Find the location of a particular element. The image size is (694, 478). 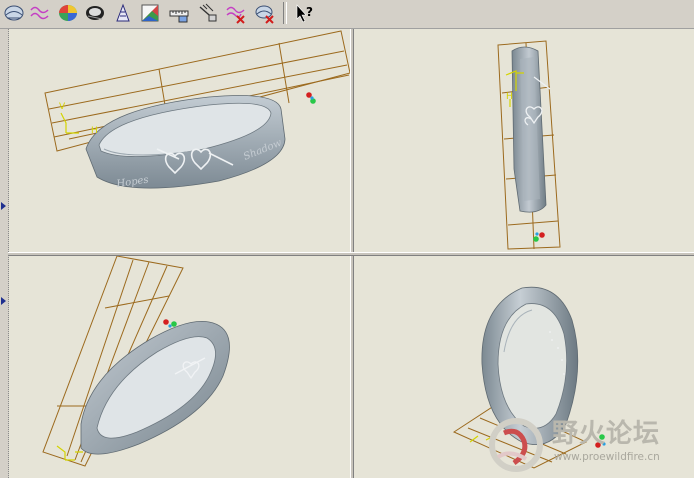

watermark-url: www.proewildfire.cn is located at coordinates (607, 457).